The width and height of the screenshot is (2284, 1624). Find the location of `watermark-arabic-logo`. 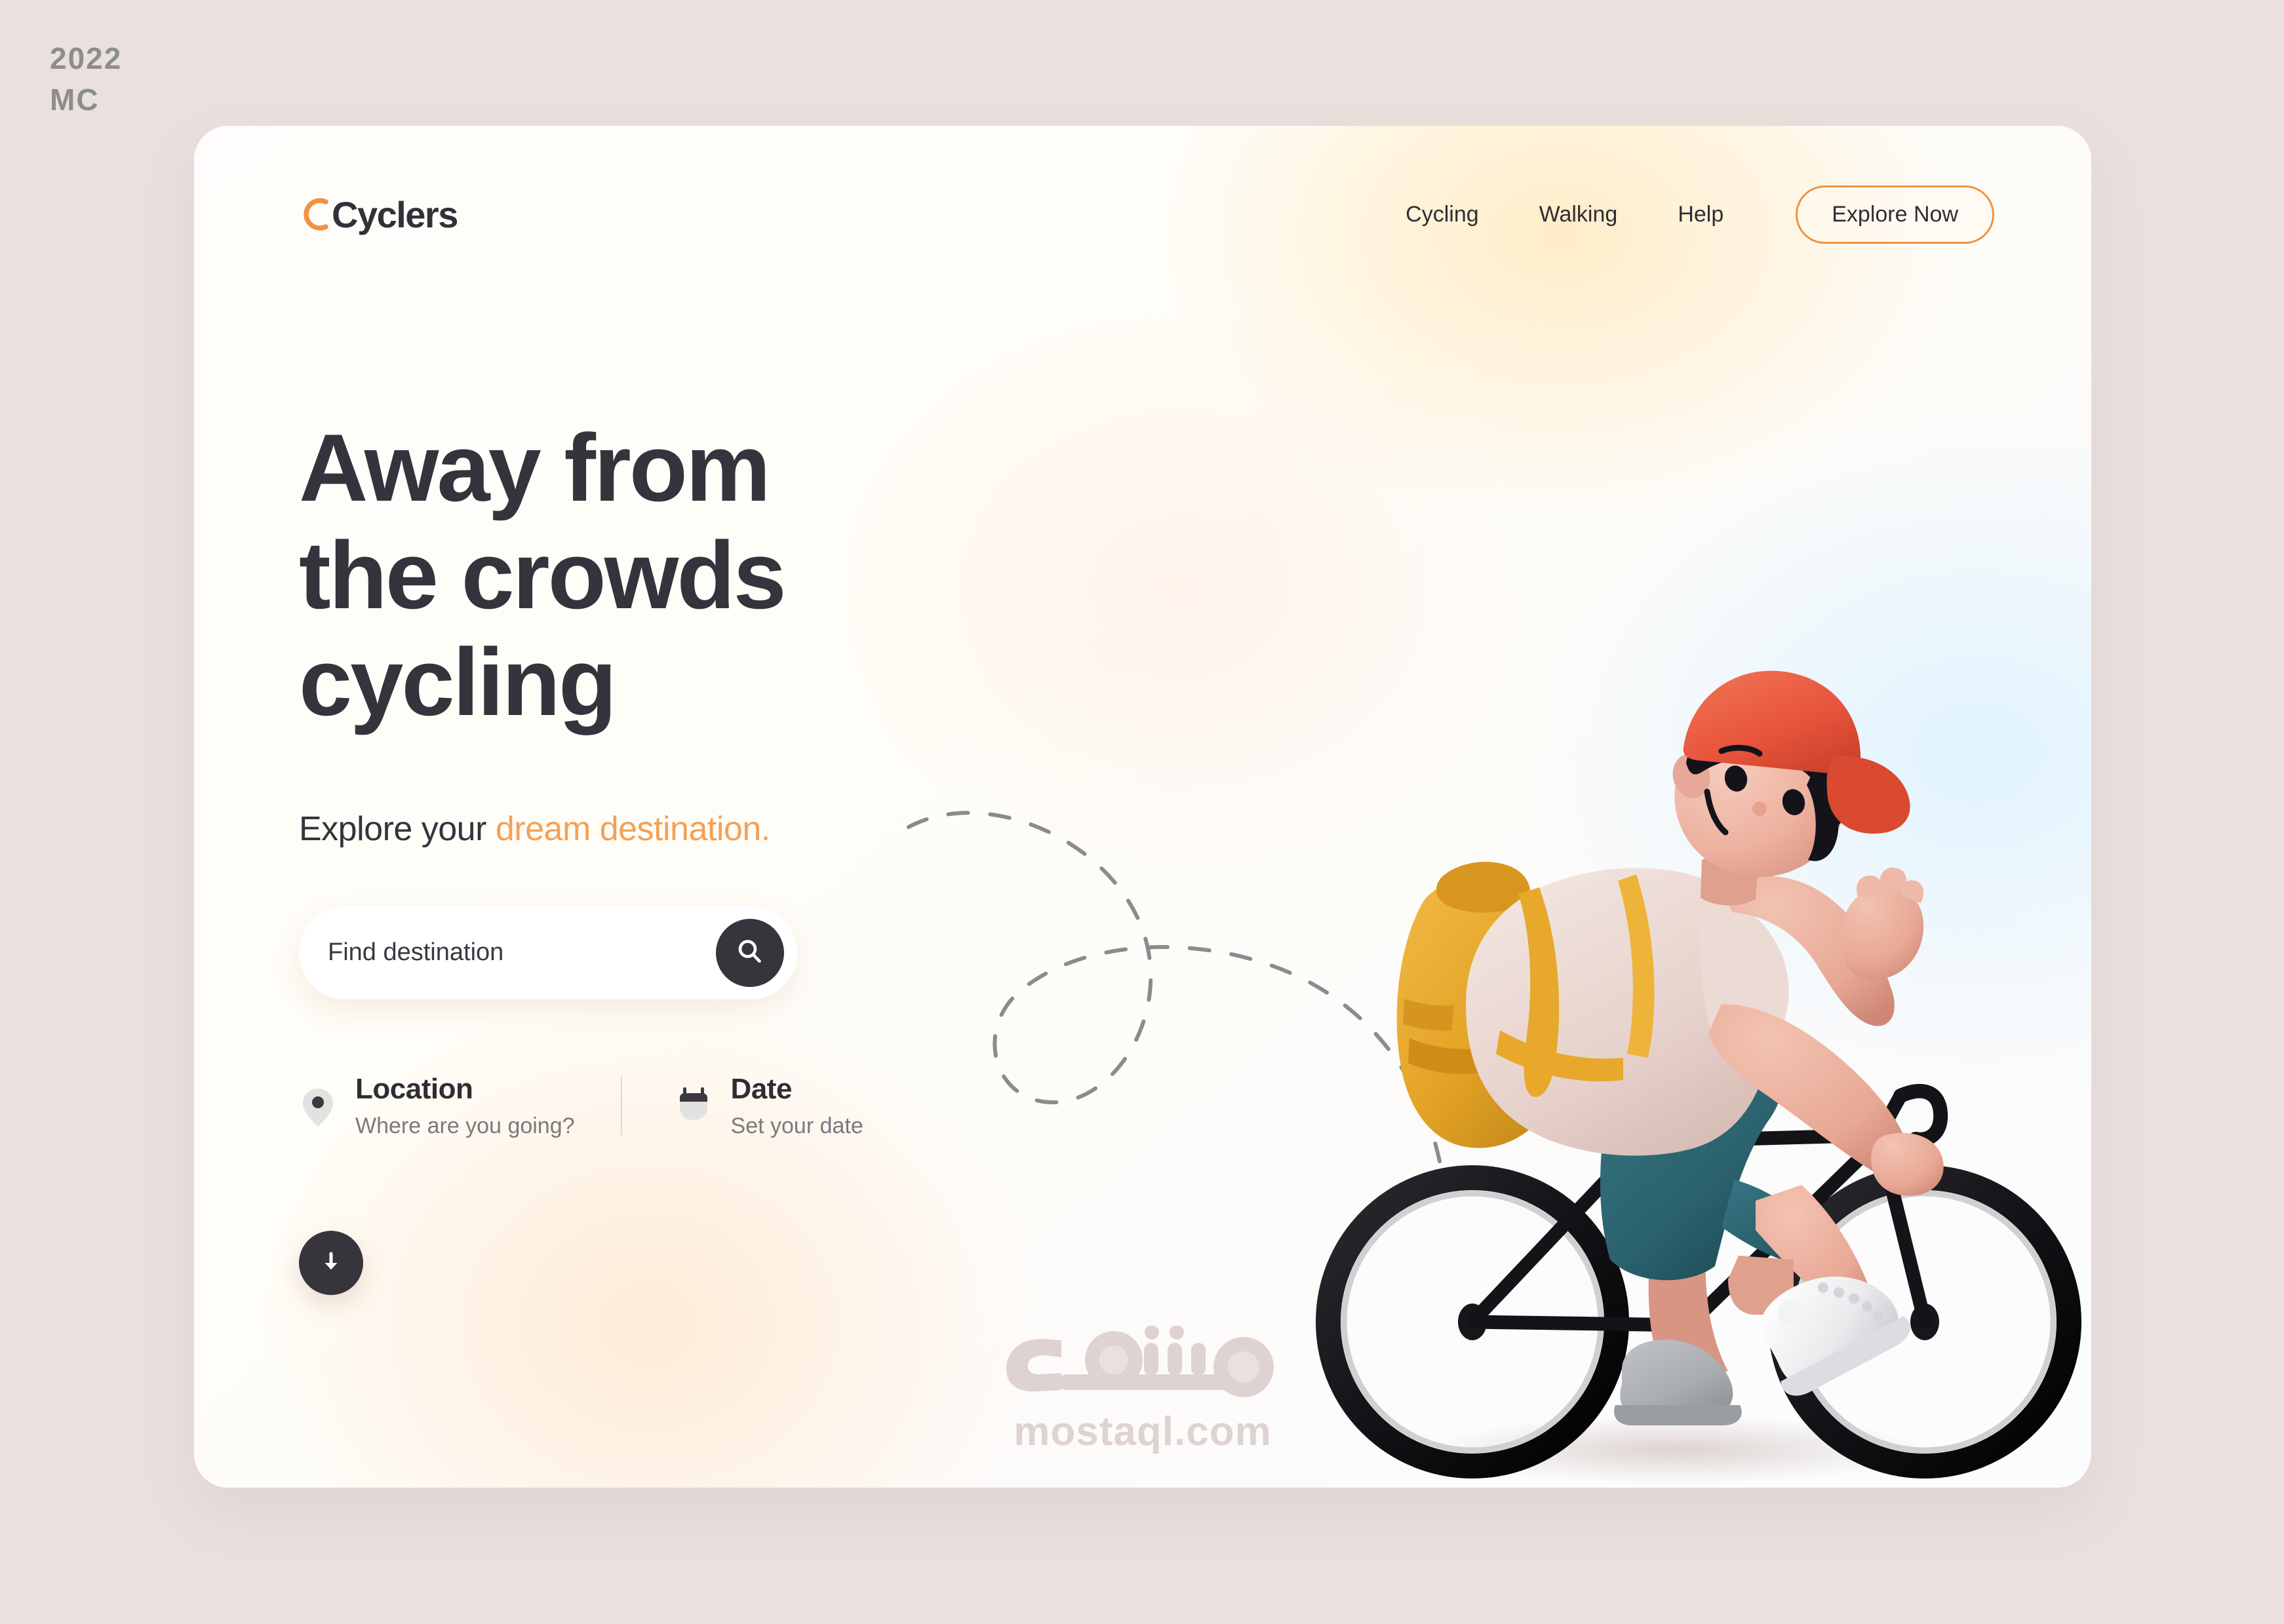

watermark-arabic-logo is located at coordinates (1140, 1362).